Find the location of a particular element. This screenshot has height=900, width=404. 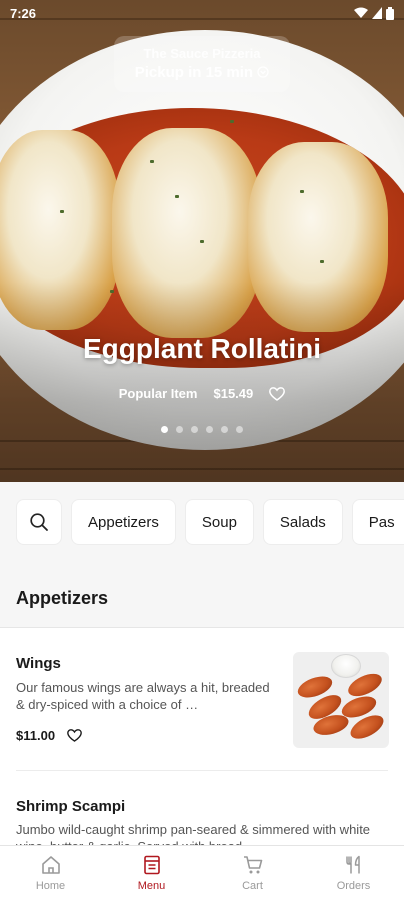

nav-orders: Orders is located at coordinates (353, 873).